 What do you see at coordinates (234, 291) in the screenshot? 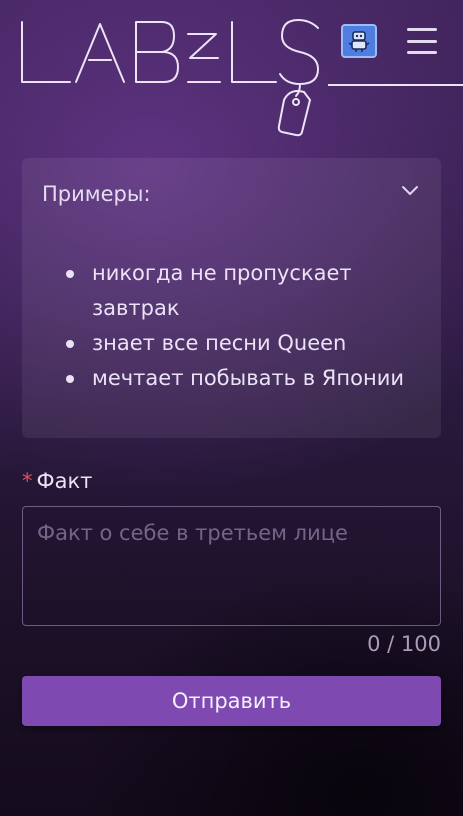
I see `list-item: никогда не пропускает завтрак` at bounding box center [234, 291].